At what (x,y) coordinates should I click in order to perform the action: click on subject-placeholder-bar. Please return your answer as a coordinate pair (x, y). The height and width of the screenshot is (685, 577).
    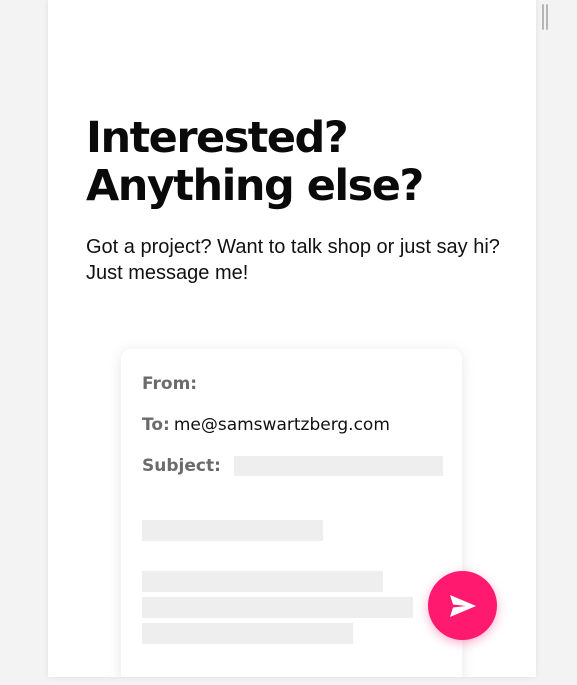
    Looking at the image, I should click on (338, 466).